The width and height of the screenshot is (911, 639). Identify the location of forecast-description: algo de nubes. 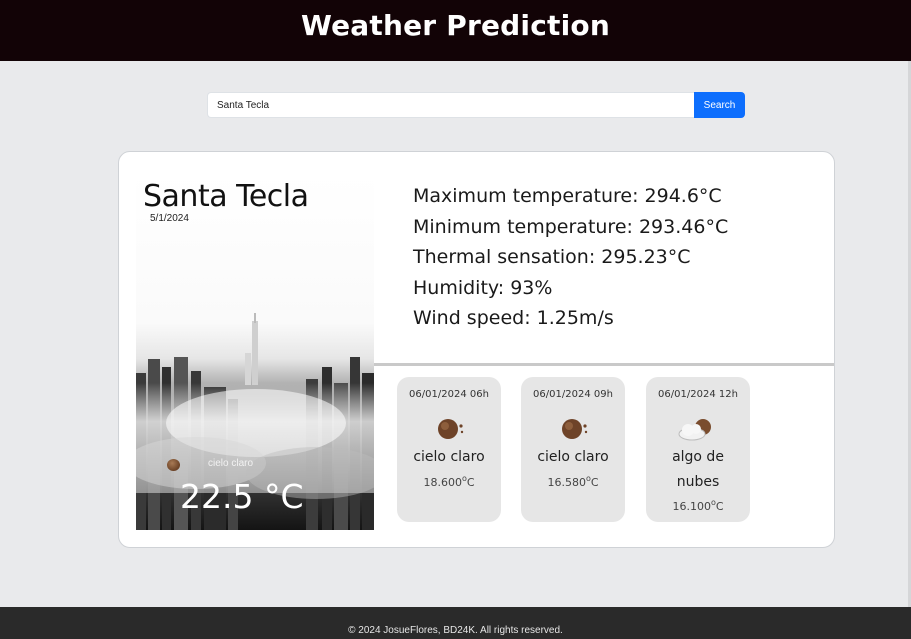
(698, 469).